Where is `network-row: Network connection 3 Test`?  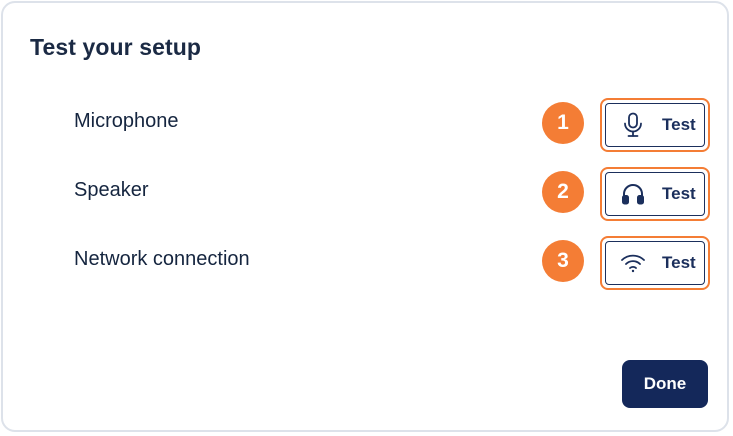 network-row: Network connection 3 Test is located at coordinates (365, 263).